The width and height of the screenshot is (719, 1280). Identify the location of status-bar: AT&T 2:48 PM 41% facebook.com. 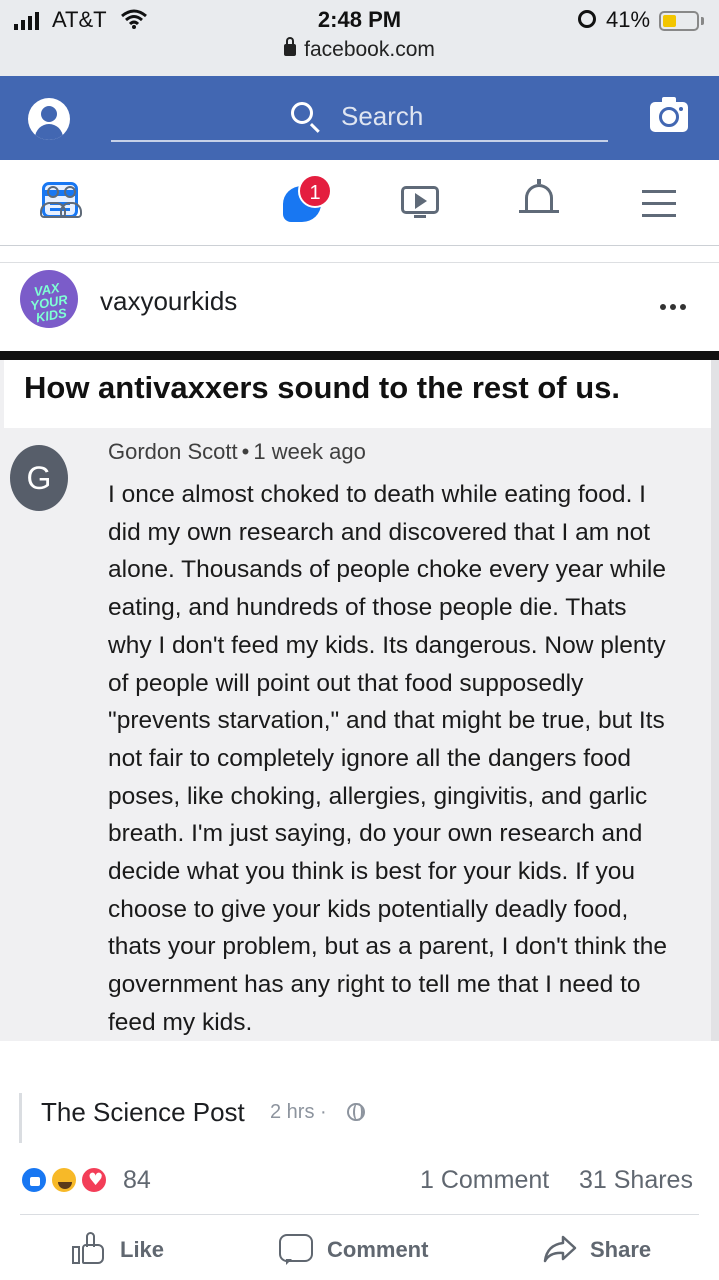
(359, 38).